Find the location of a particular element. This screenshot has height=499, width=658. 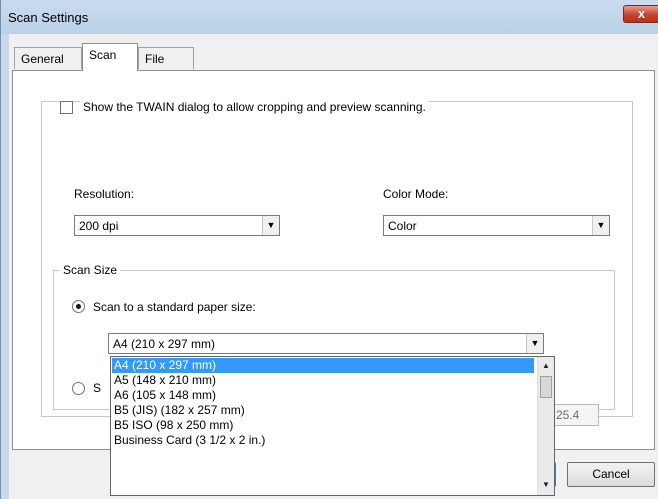

resolution-label: Resolution: is located at coordinates (104, 194).